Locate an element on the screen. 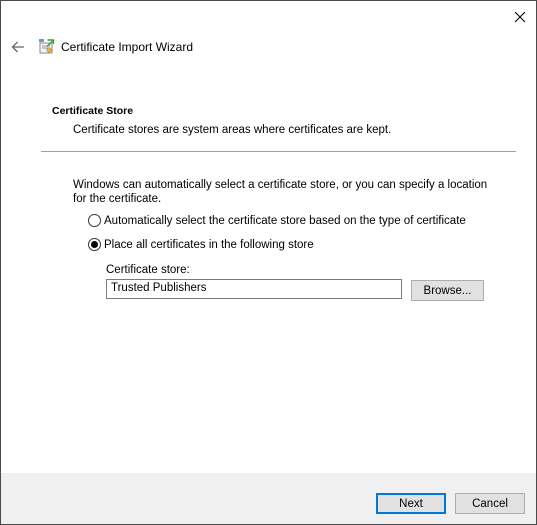  close-button is located at coordinates (520, 17).